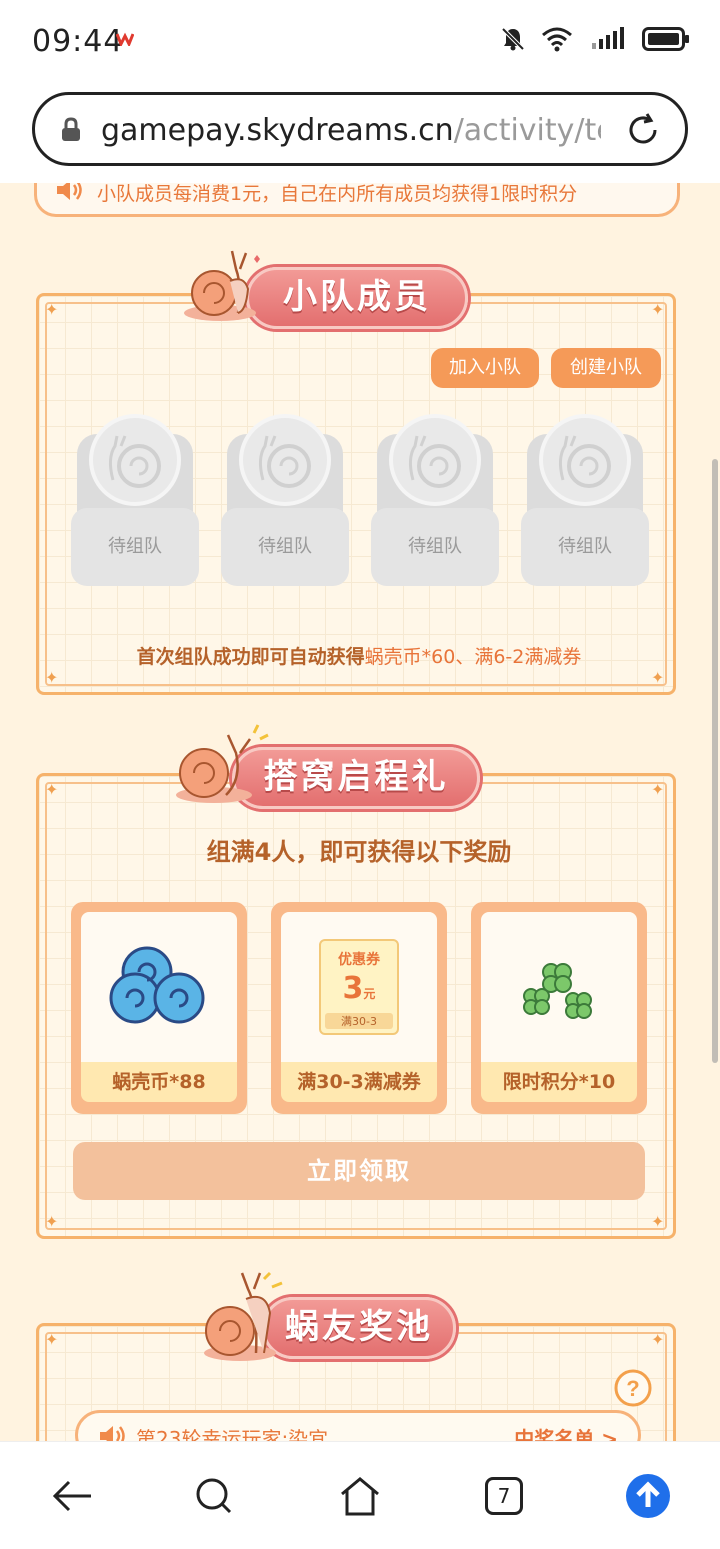 The height and width of the screenshot is (1549, 720). I want to click on winner-ticker: 第23轮幸运玩家:染宜 中奖名单 >, so click(358, 1425).